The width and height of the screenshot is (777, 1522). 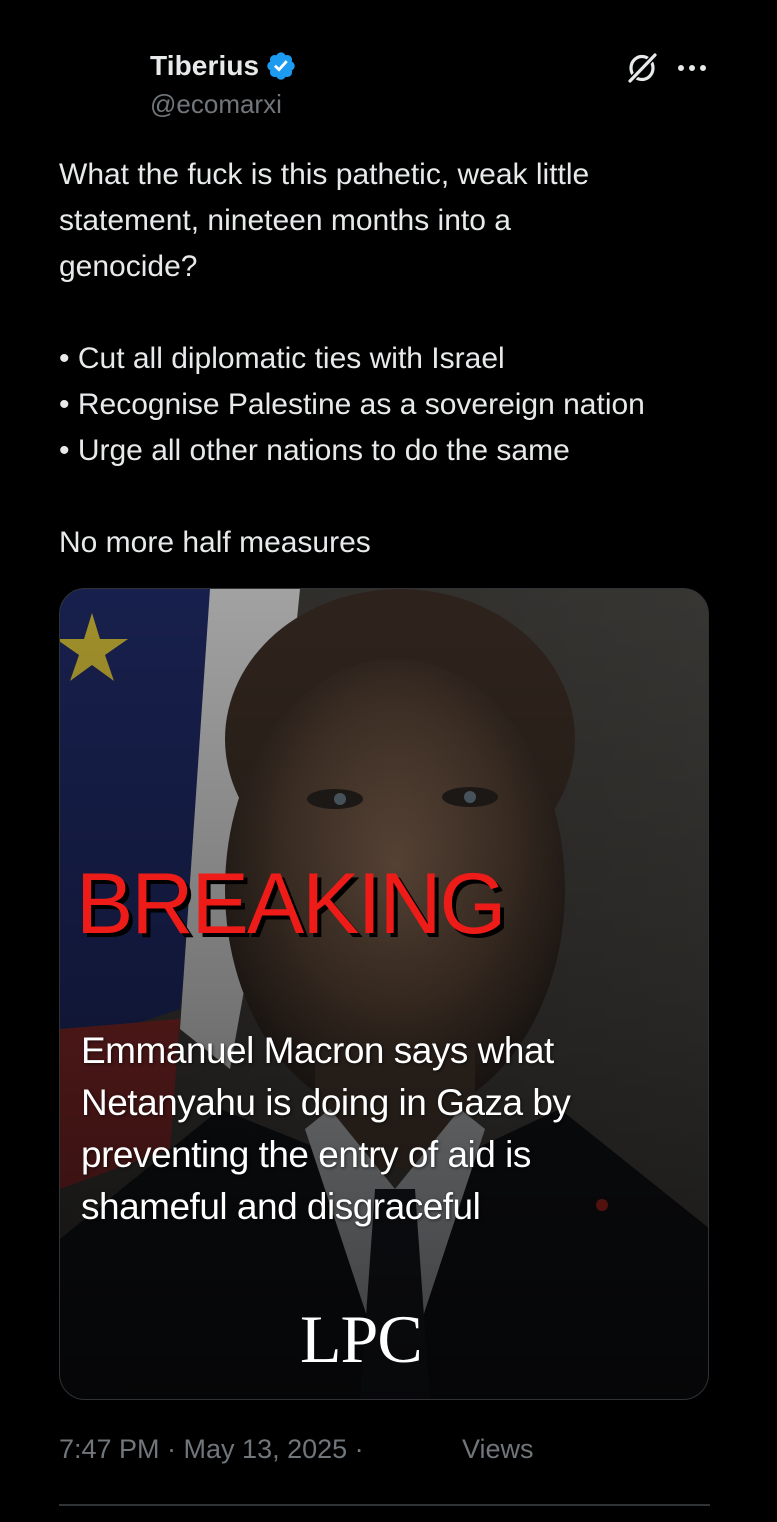 What do you see at coordinates (388, 65) in the screenshot?
I see `tweet-header: Tiberius @ecomarxi` at bounding box center [388, 65].